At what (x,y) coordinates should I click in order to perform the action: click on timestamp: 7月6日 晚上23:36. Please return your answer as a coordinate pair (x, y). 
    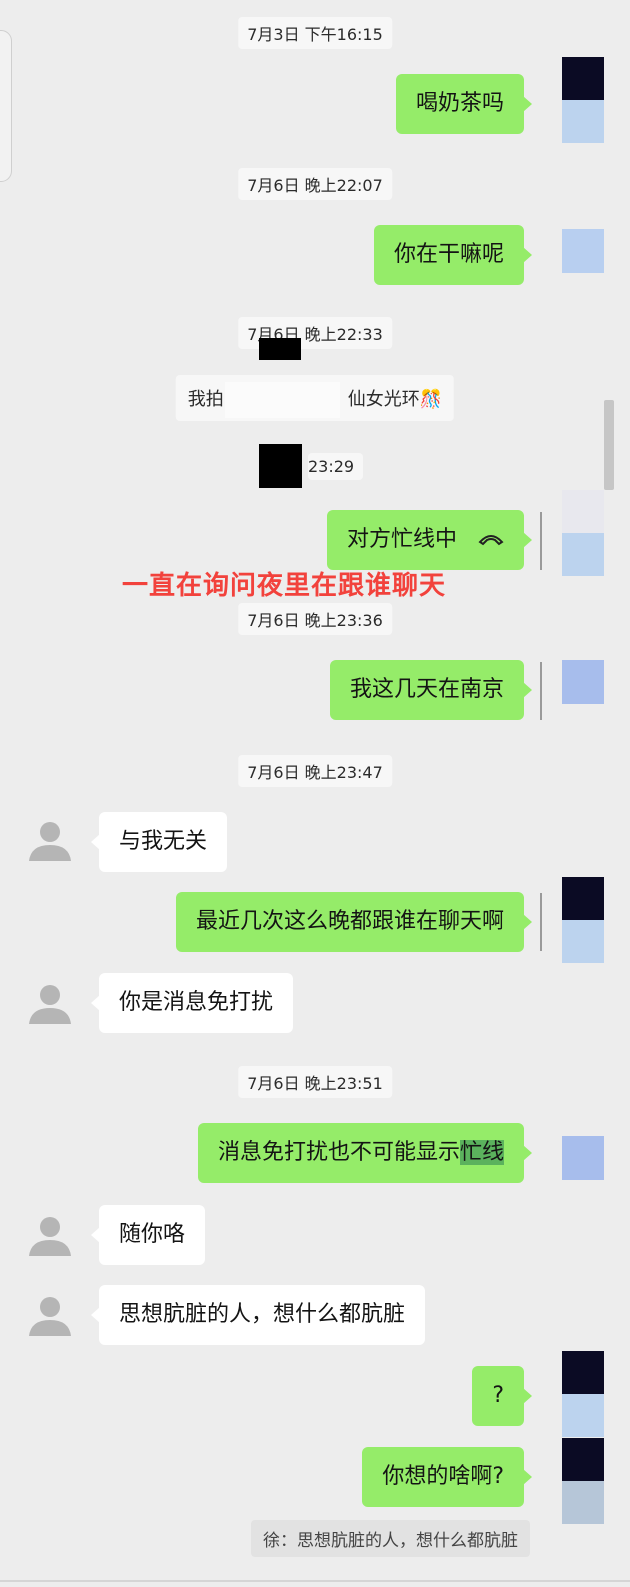
    Looking at the image, I should click on (315, 619).